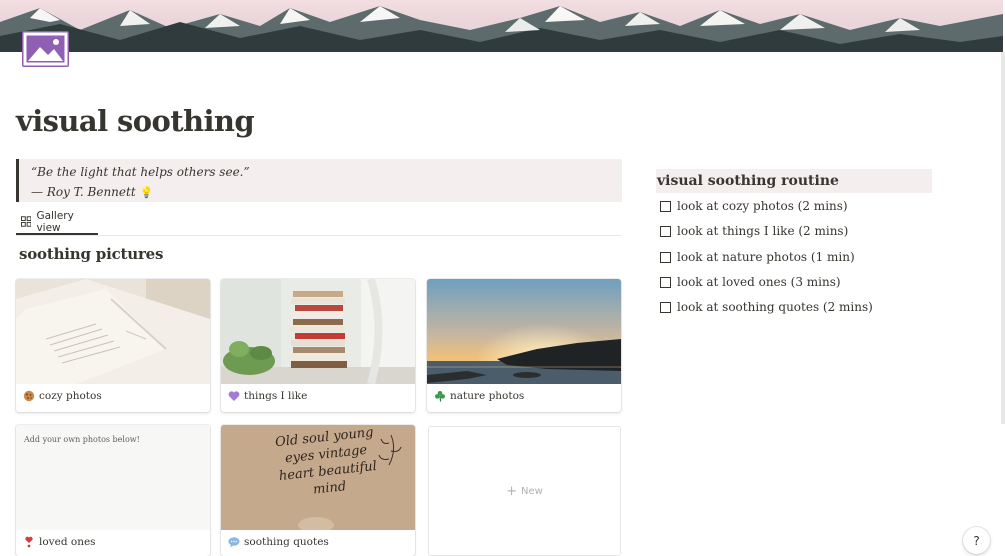  What do you see at coordinates (775, 307) in the screenshot?
I see `todo-label: look at soothing quotes (2 mins)` at bounding box center [775, 307].